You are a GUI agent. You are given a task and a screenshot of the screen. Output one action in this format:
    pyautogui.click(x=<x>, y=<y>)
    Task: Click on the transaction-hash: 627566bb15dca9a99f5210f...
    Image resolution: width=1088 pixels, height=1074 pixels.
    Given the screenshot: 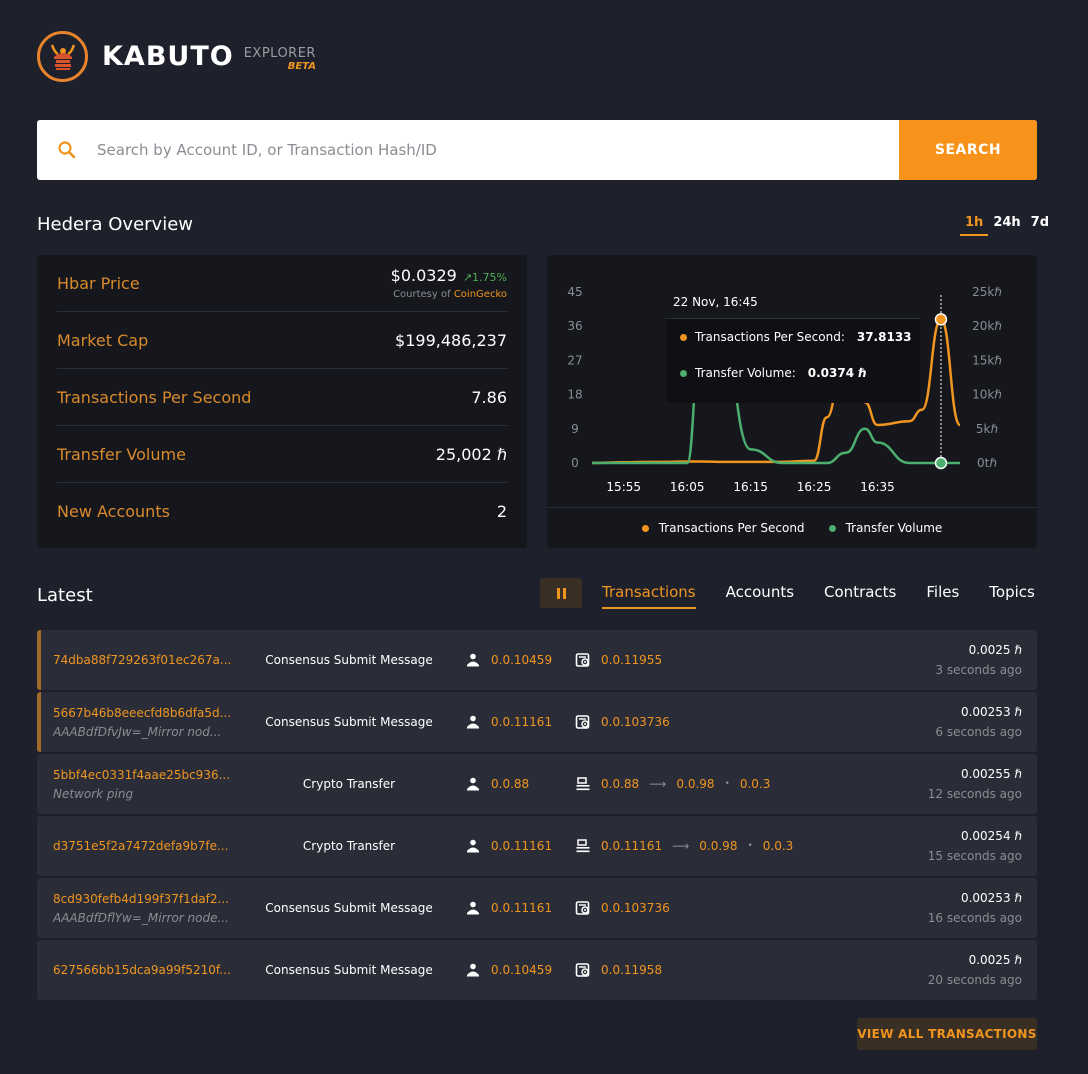 What is the action you would take?
    pyautogui.click(x=148, y=970)
    